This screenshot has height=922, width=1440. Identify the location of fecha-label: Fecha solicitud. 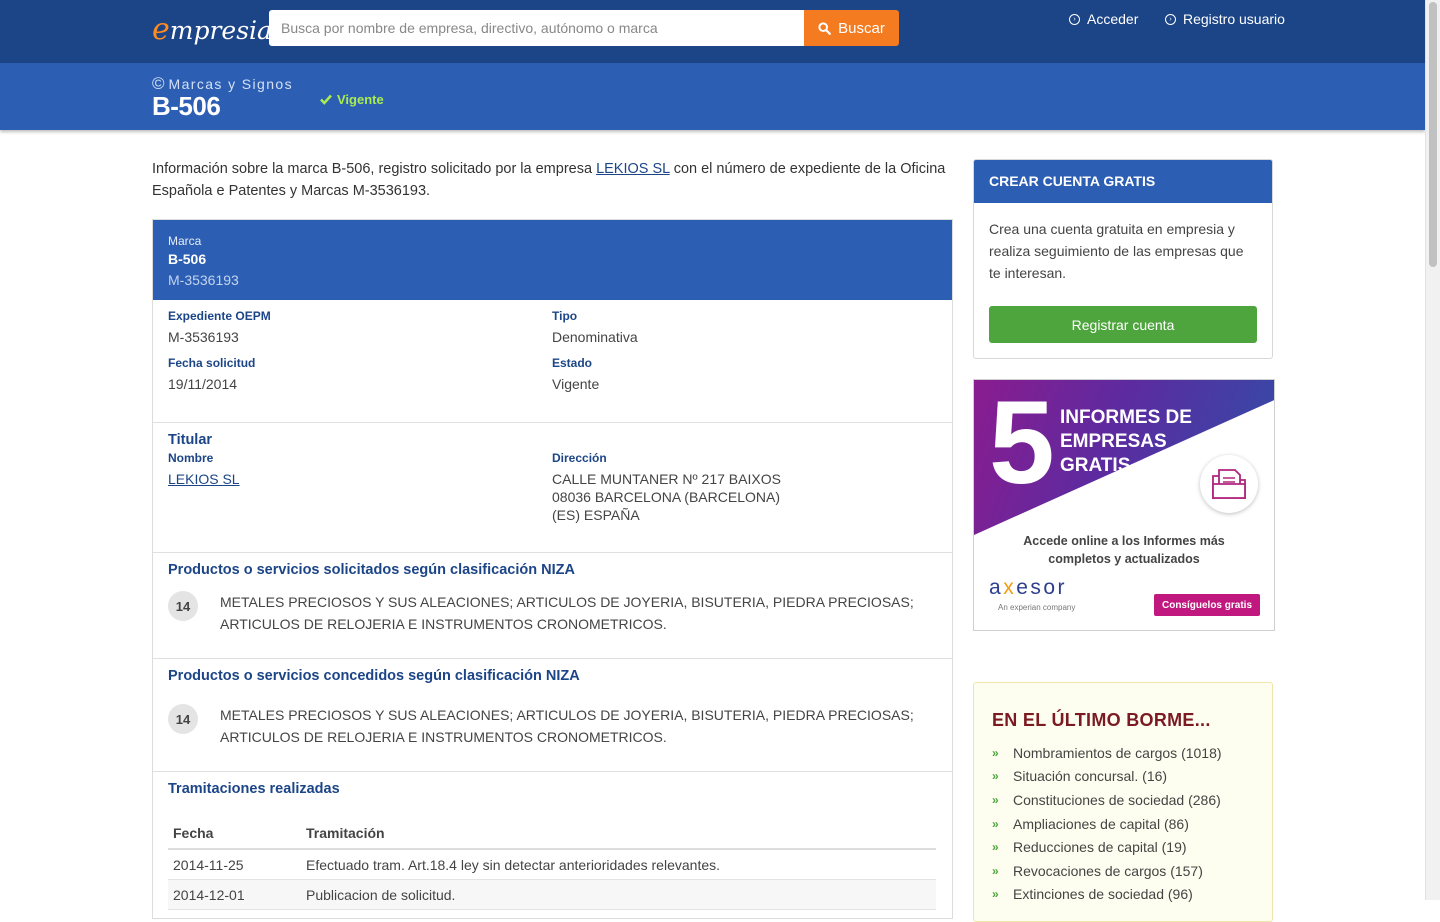
(212, 363).